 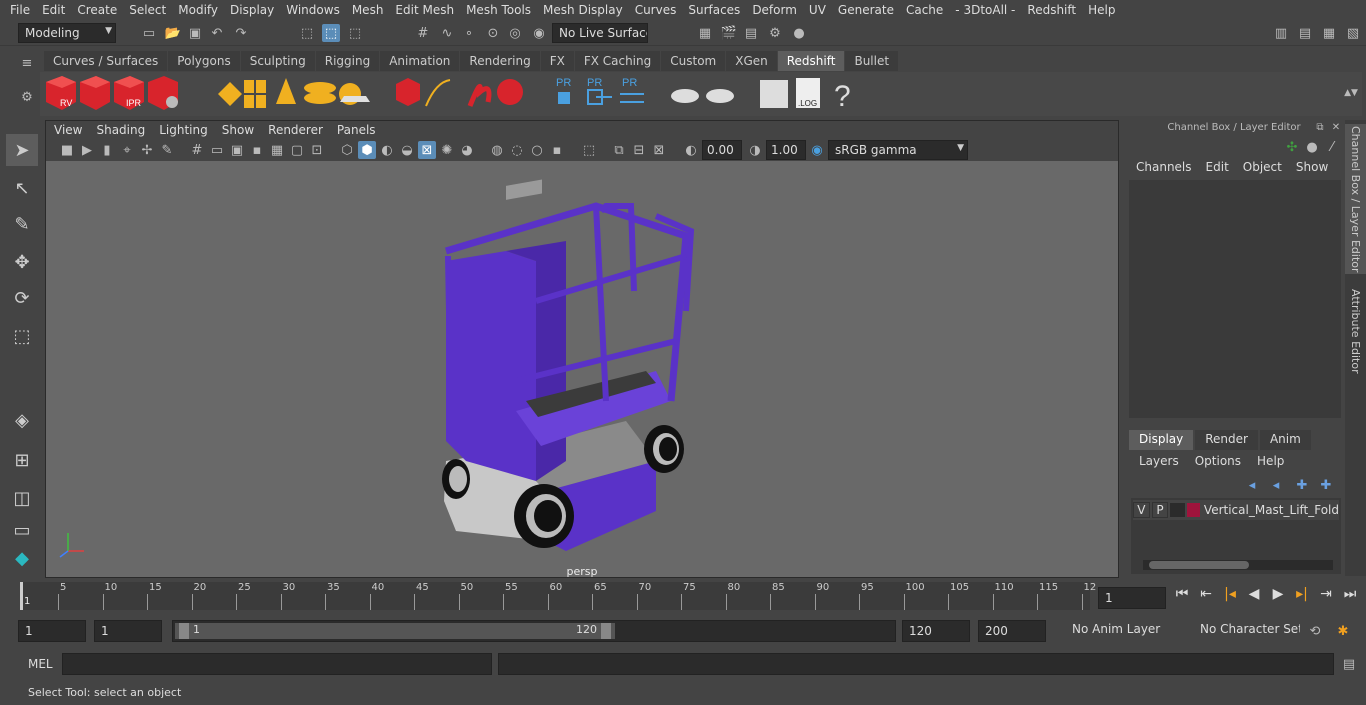 What do you see at coordinates (195, 33) in the screenshot?
I see `save-scene-icon: ▣` at bounding box center [195, 33].